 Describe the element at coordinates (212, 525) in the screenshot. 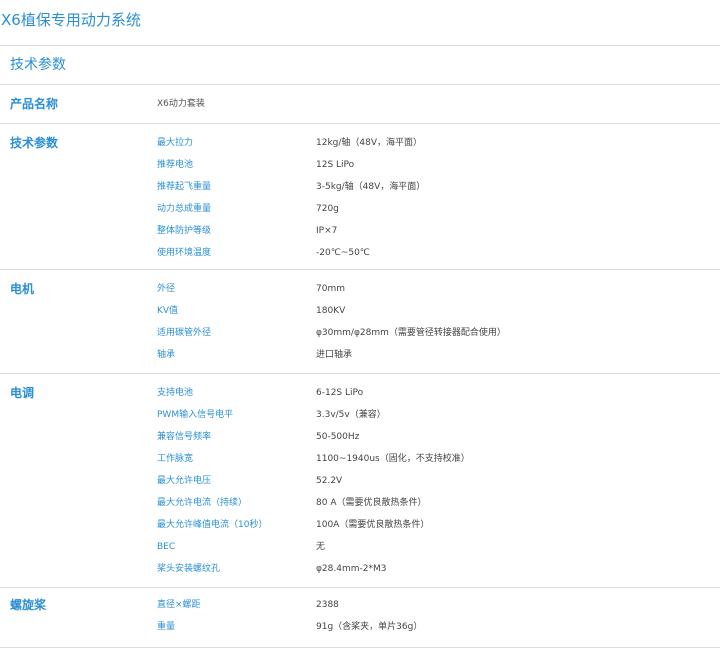

I see `spec-label: 最大允许峰值电流（10秒）` at that location.